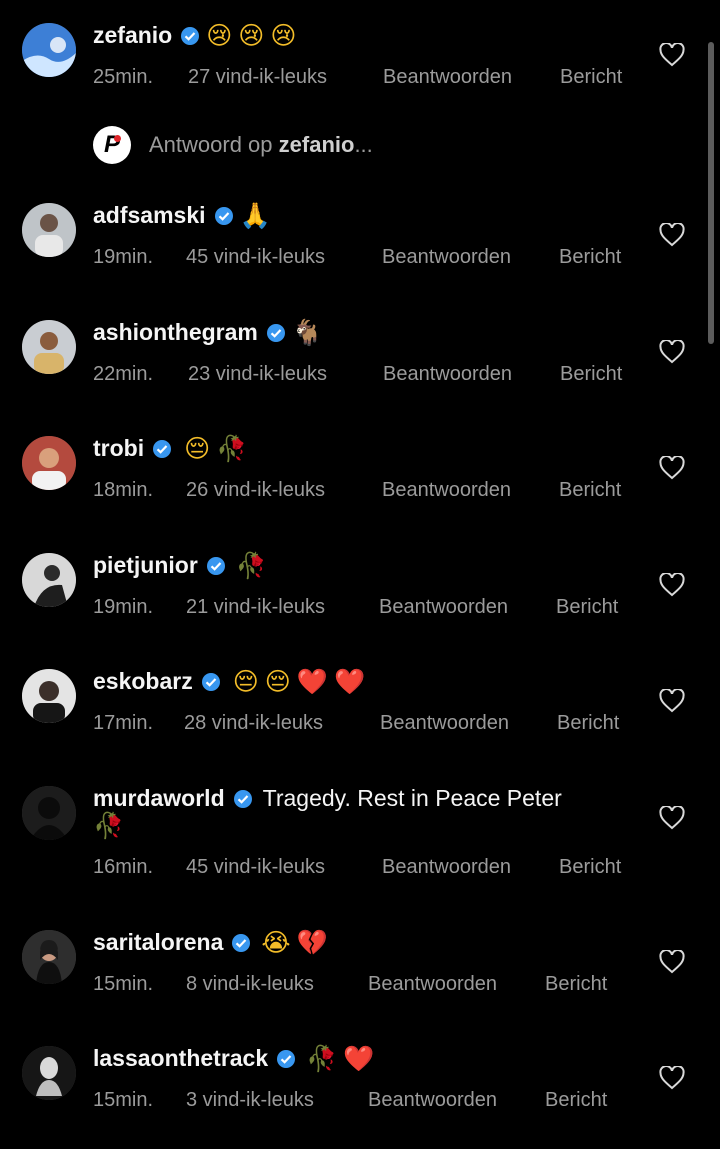  Describe the element at coordinates (277, 984) in the screenshot. I see `comment-likes: 8 vind-ik-leuks` at that location.